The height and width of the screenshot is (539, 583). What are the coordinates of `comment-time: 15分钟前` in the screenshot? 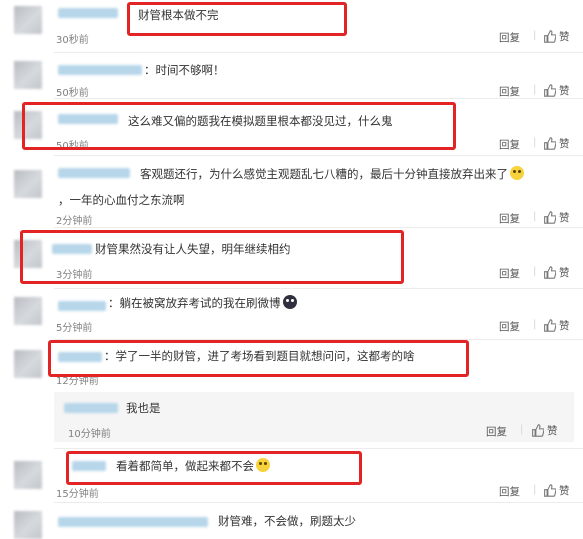 It's located at (77, 494).